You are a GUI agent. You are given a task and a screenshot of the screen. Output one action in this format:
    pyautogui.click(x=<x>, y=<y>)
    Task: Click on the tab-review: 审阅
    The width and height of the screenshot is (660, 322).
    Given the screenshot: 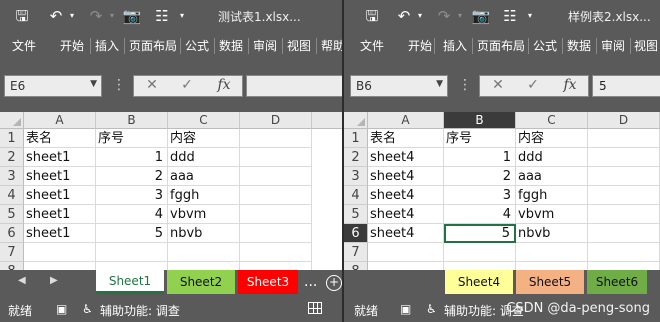 What is the action you would take?
    pyautogui.click(x=613, y=45)
    